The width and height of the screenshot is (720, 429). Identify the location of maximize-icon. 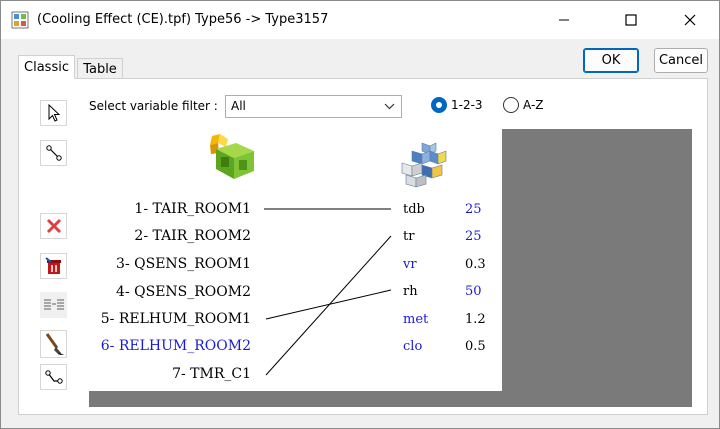
(631, 20).